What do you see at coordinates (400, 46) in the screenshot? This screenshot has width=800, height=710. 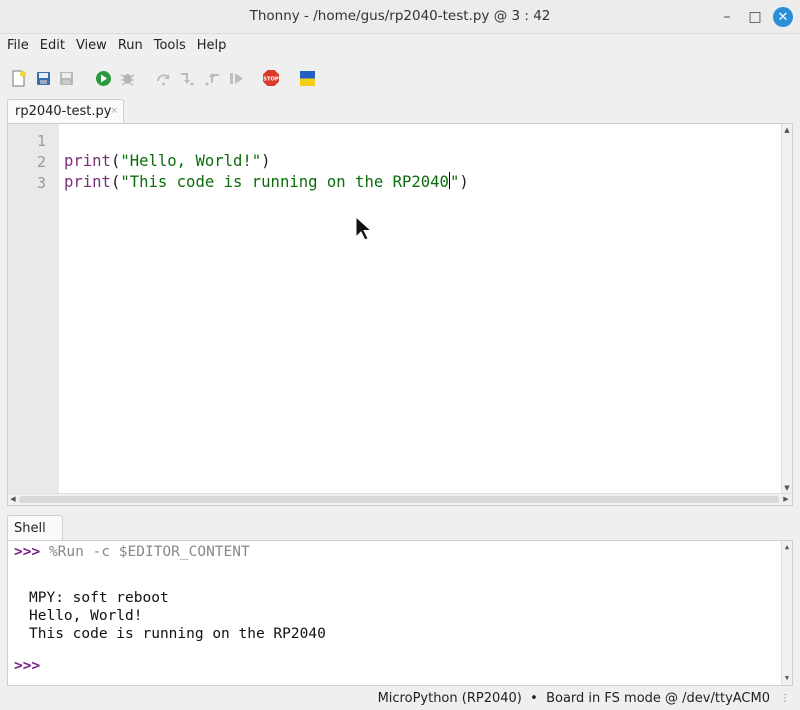 I see `menubar: File Edit View Run Tools Help` at bounding box center [400, 46].